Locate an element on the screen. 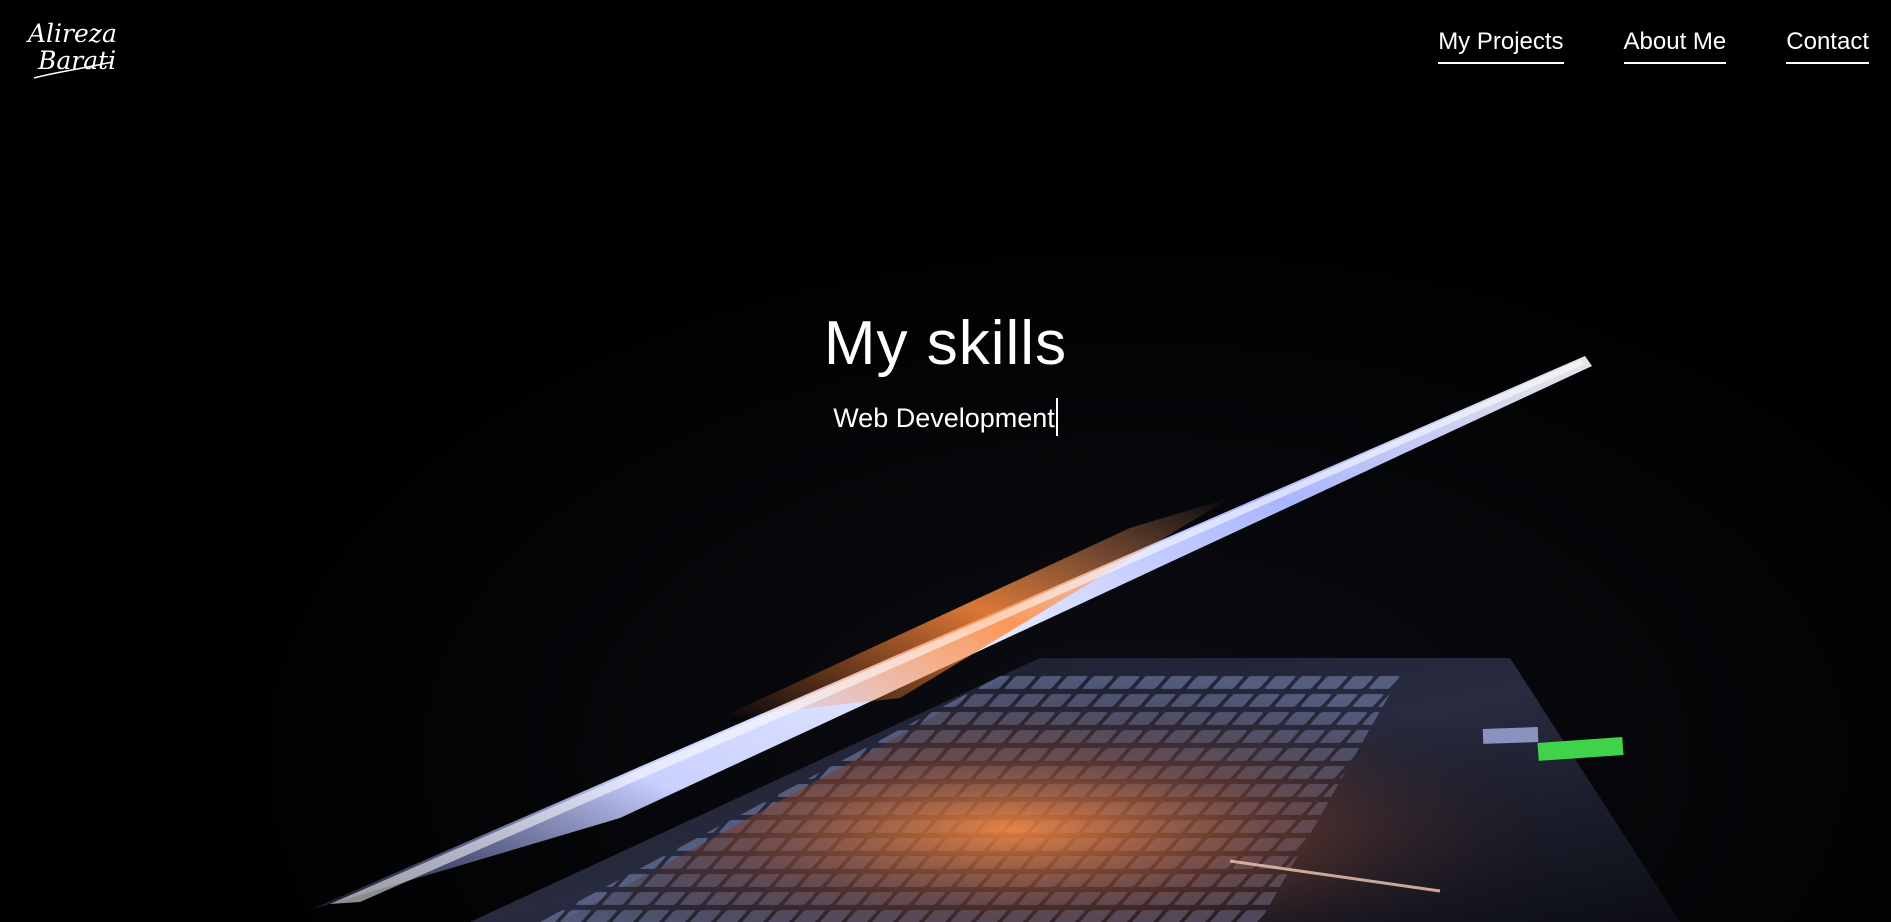 This screenshot has height=922, width=1891. logo-line-2: Barati is located at coordinates (76, 60).